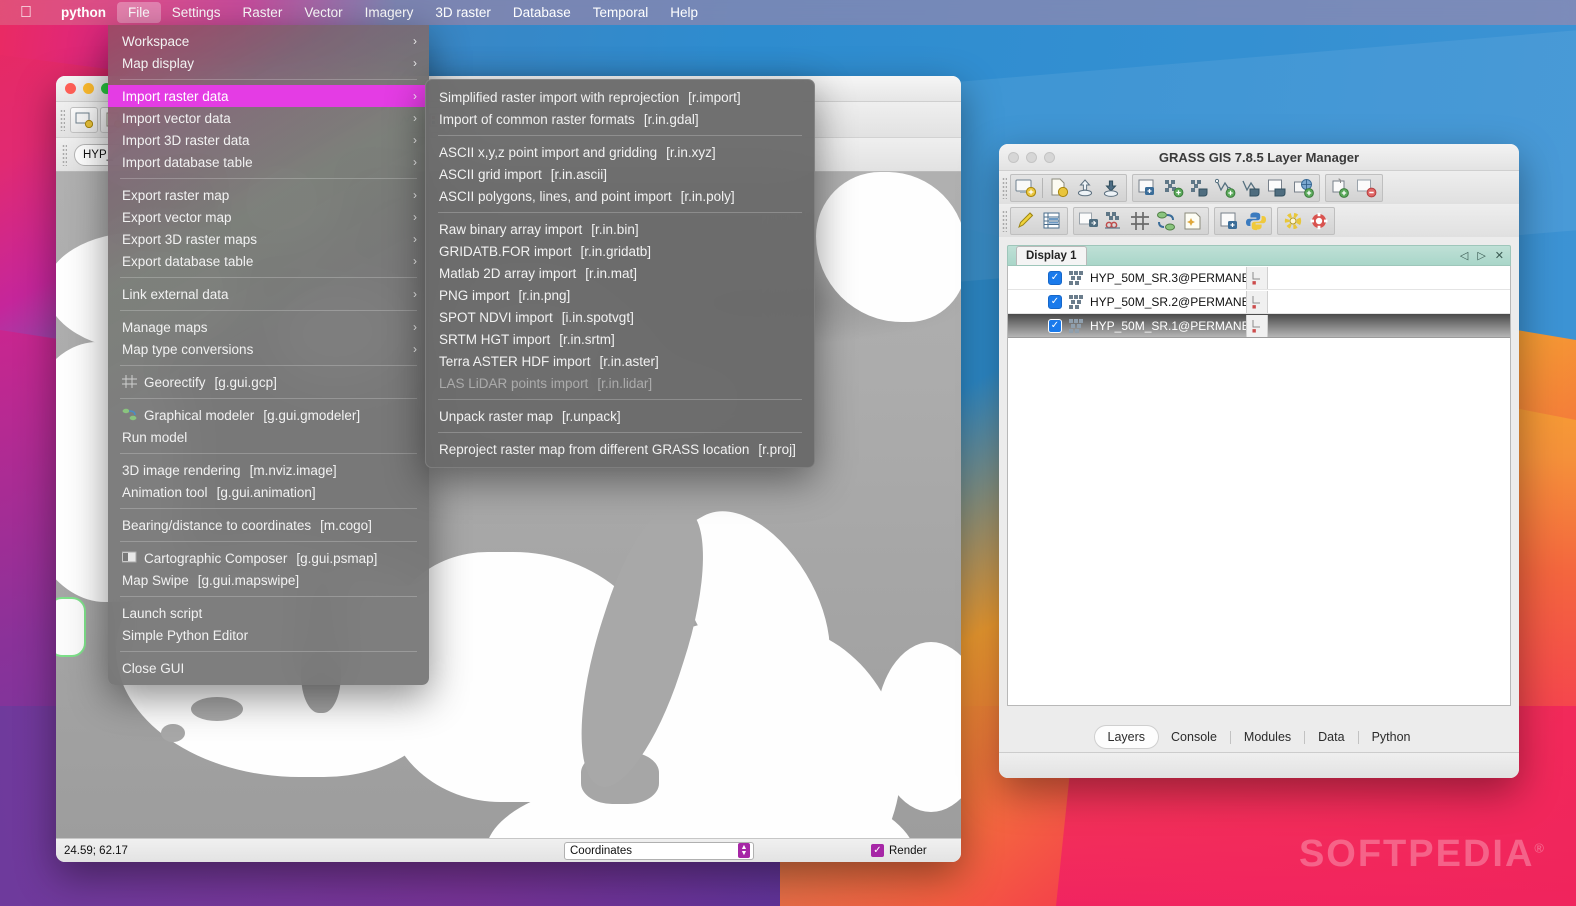 The image size is (1576, 906). Describe the element at coordinates (1341, 188) in the screenshot. I see `add-legend-icon` at that location.